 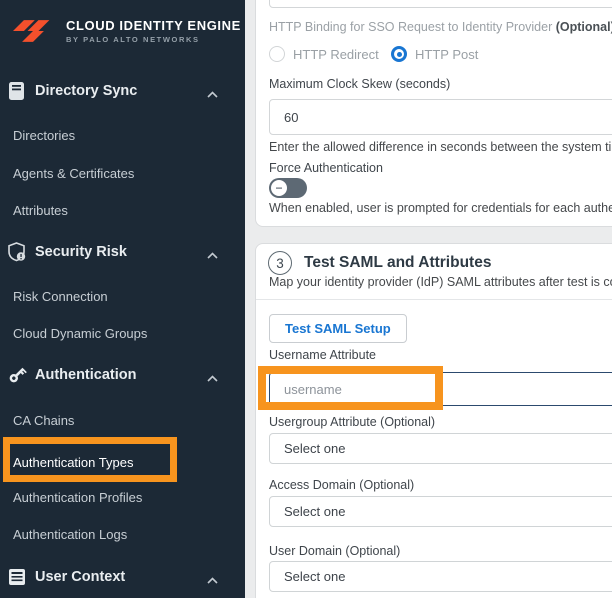 I want to click on usergroup-attribute-label: Usergroup Attribute (Optional), so click(x=352, y=422).